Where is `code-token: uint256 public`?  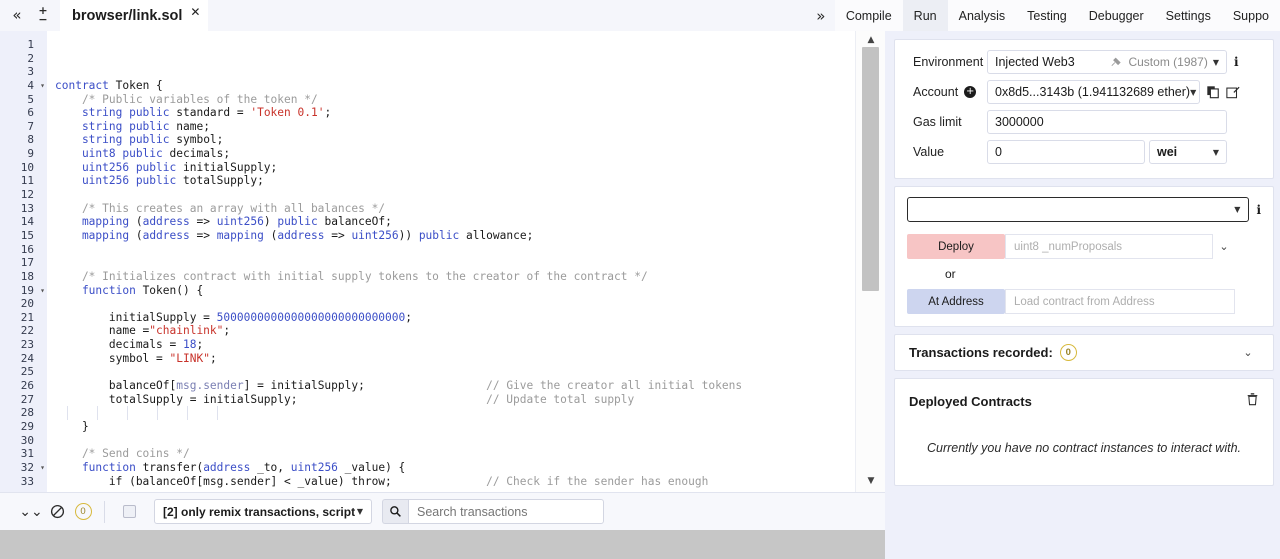 code-token: uint256 public is located at coordinates (119, 181).